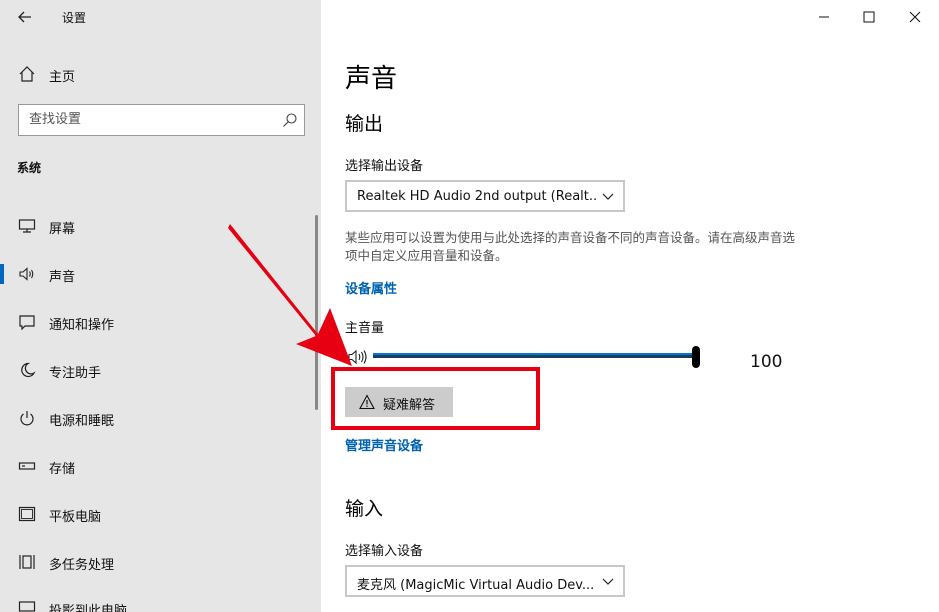 Image resolution: width=939 pixels, height=612 pixels. I want to click on sidebar-item-label: 多任务处理, so click(82, 565).